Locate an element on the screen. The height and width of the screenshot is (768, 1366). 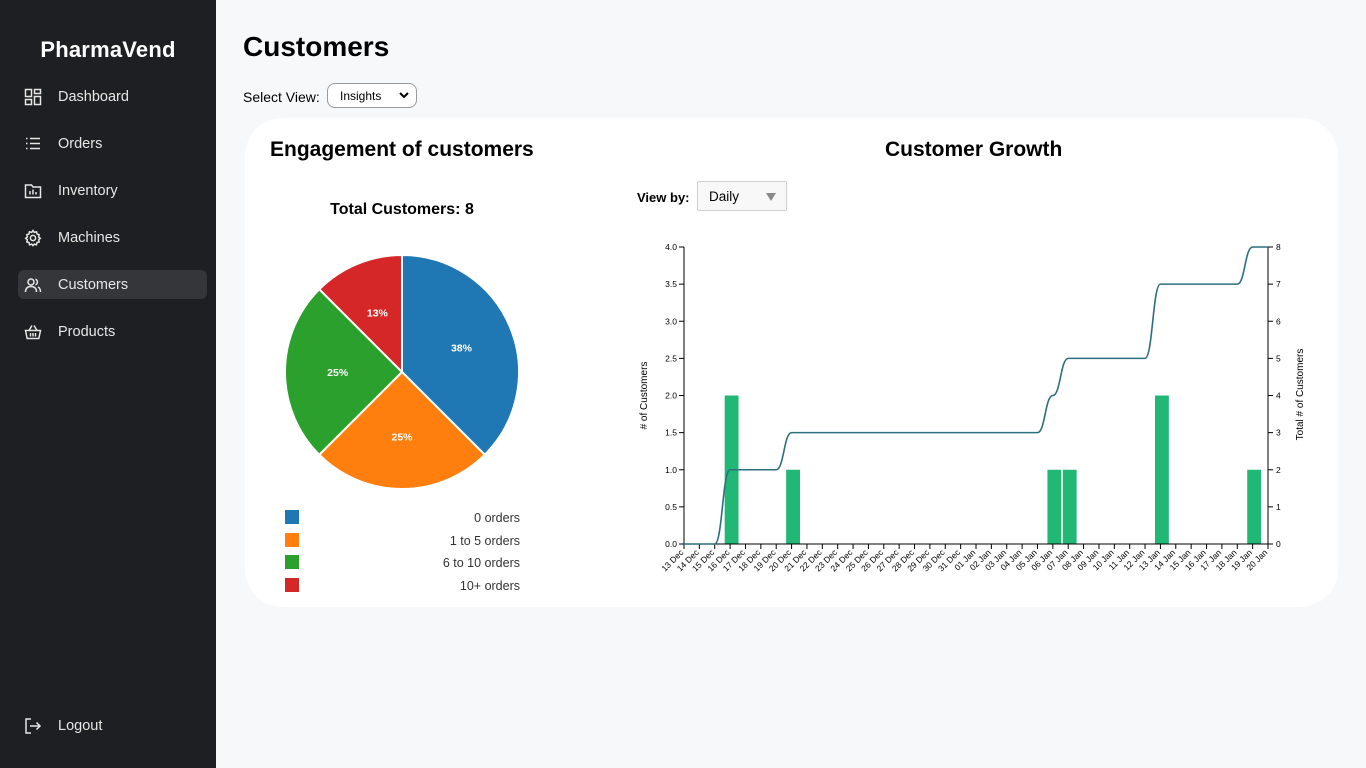
y2-tick-label: 1 is located at coordinates (1278, 507).